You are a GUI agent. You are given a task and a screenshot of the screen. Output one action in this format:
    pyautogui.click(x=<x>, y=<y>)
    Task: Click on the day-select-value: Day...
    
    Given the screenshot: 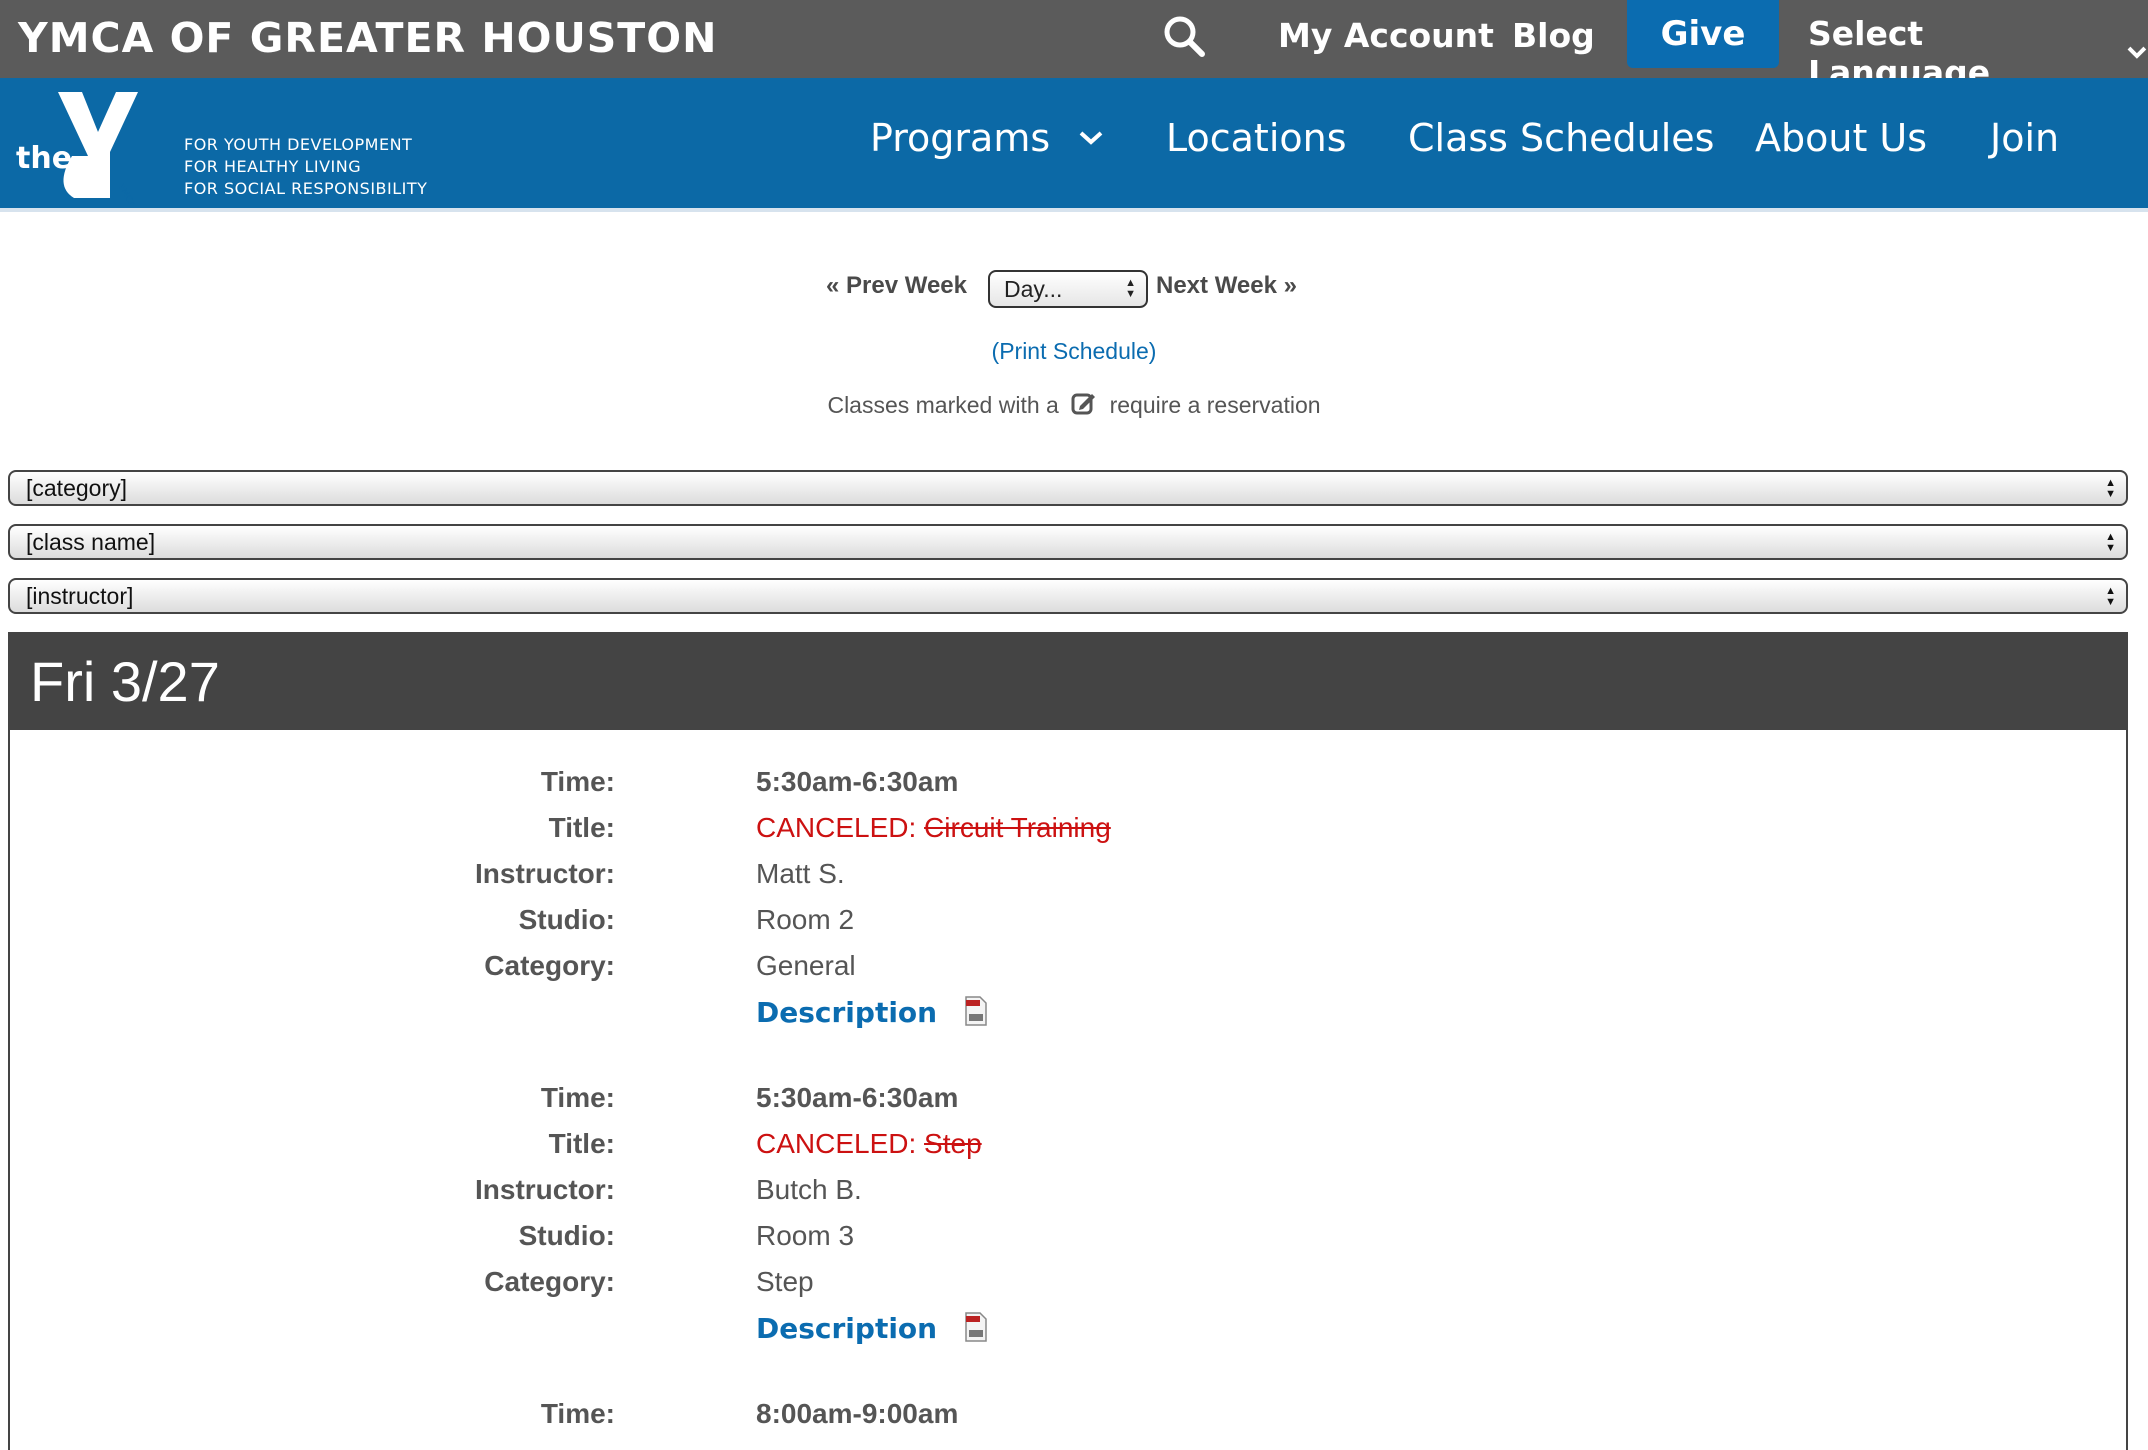 What is the action you would take?
    pyautogui.click(x=1033, y=288)
    